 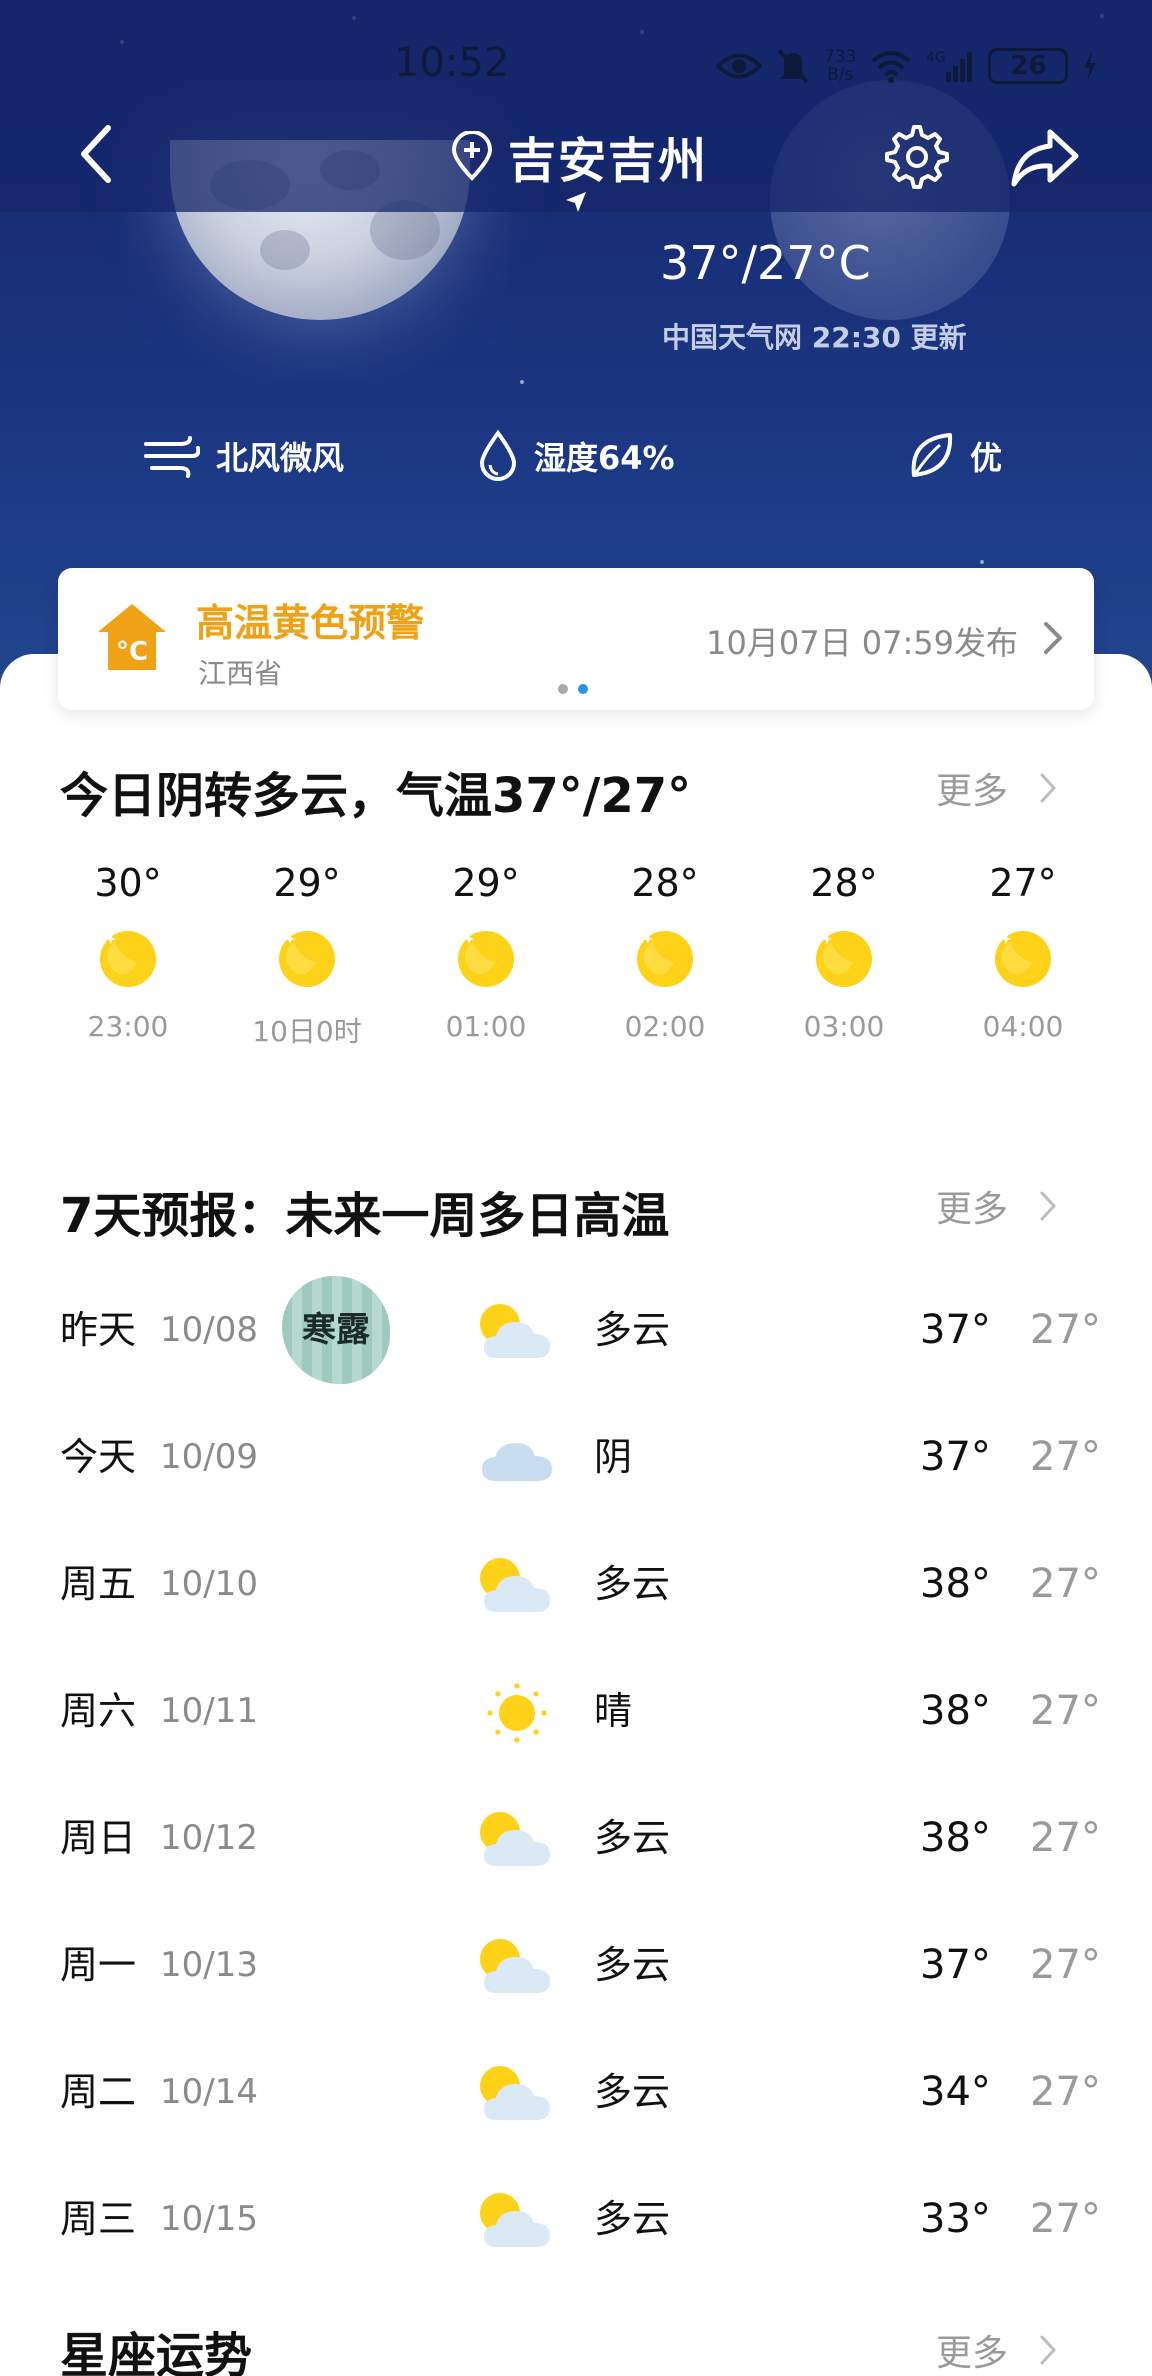 I want to click on hourly-temp: 29°, so click(x=307, y=883).